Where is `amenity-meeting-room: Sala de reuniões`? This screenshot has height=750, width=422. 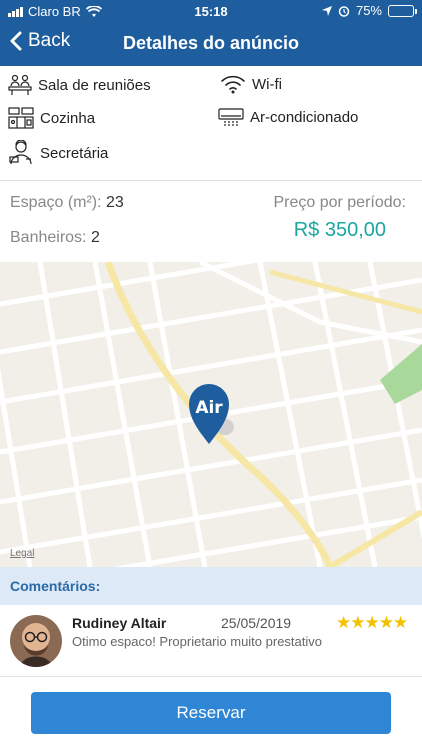 amenity-meeting-room: Sala de reuniões is located at coordinates (79, 85).